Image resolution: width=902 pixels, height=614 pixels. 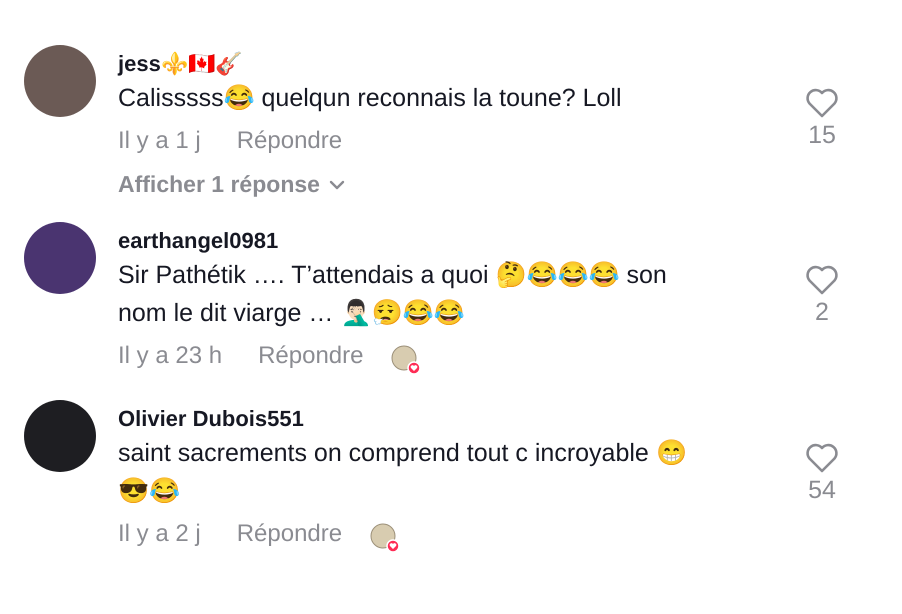 What do you see at coordinates (170, 356) in the screenshot?
I see `comment-time: Il y a 23 h` at bounding box center [170, 356].